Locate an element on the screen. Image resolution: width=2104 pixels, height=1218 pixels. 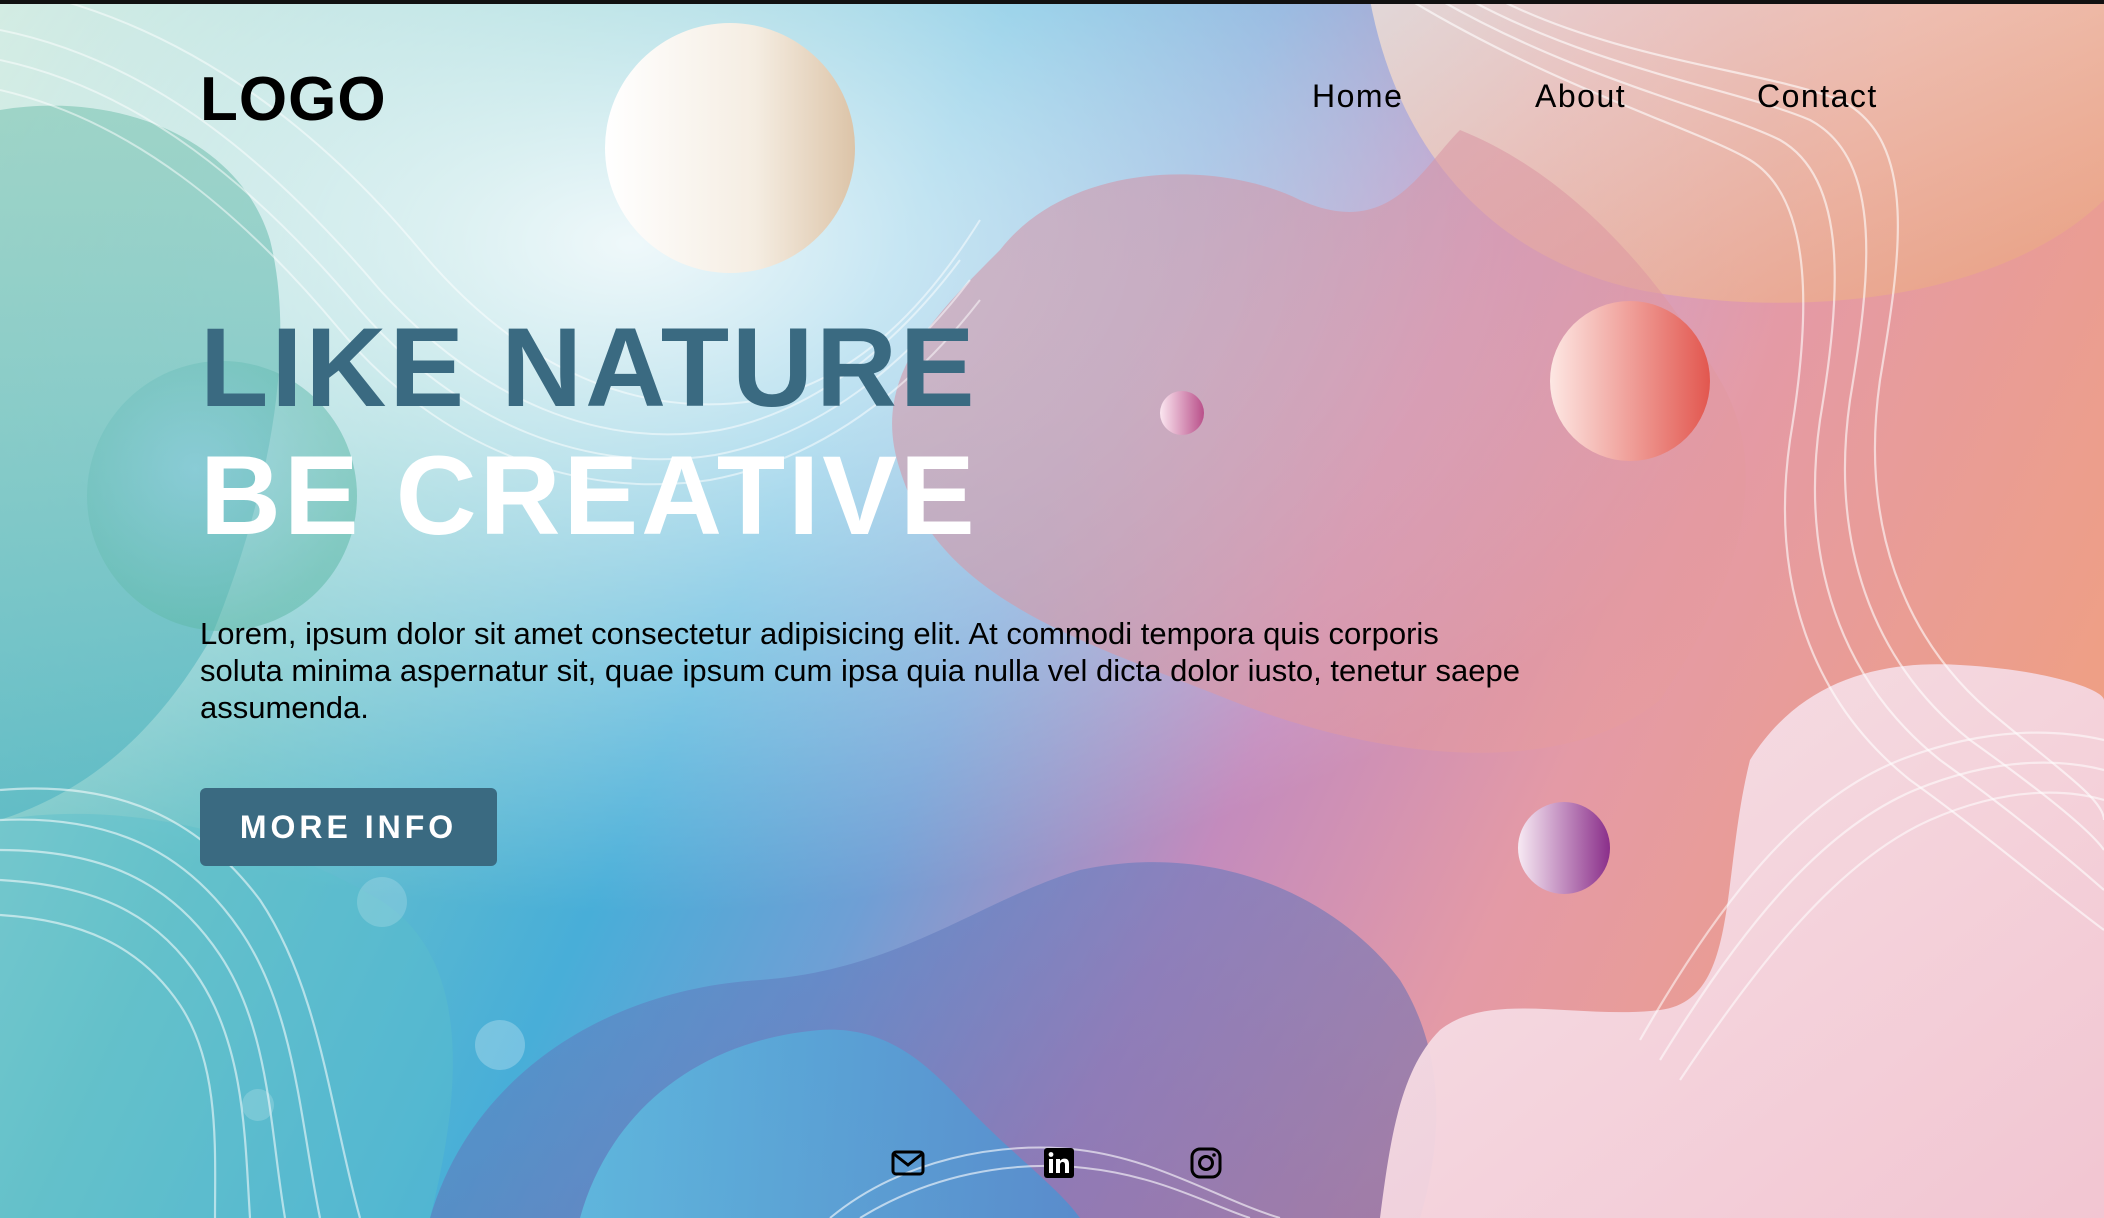
instagram-icon is located at coordinates (1206, 1163).